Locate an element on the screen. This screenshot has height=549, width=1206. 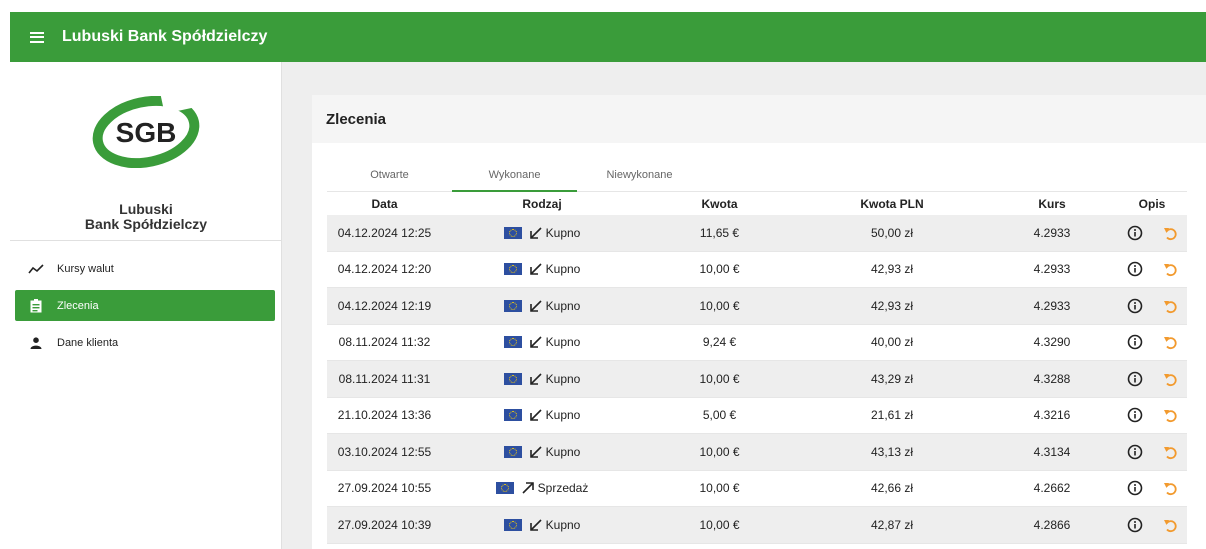
cell-type: Sprzedaż is located at coordinates (542, 488).